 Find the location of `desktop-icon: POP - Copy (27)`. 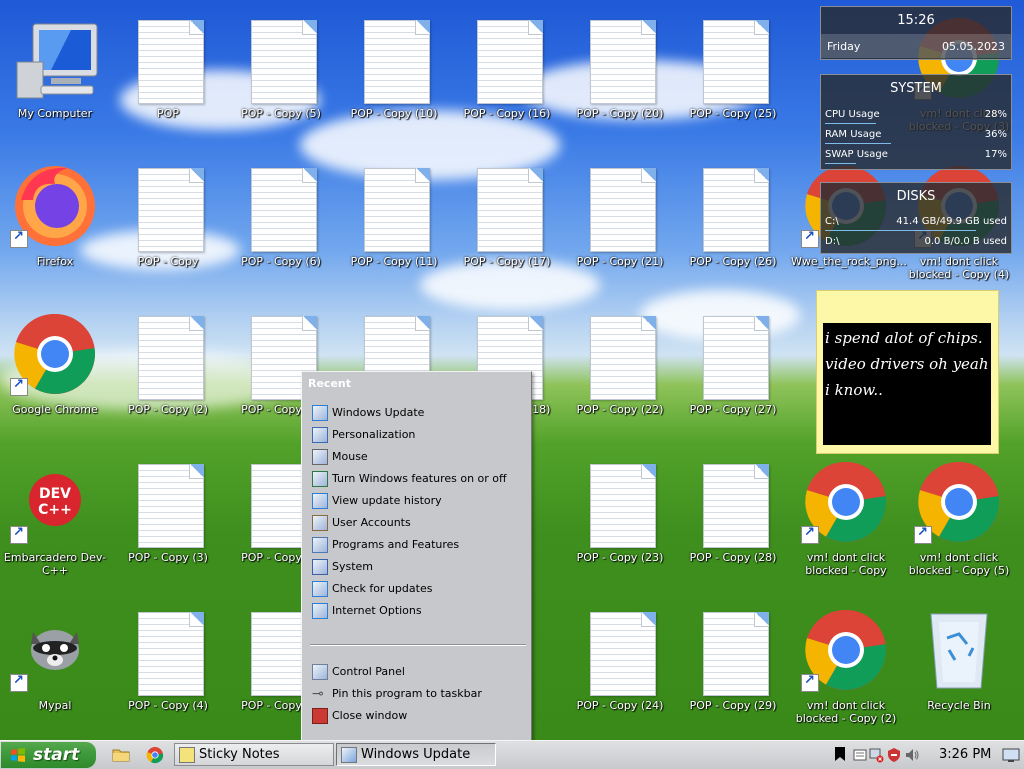

desktop-icon: POP - Copy (27) is located at coordinates (733, 378).